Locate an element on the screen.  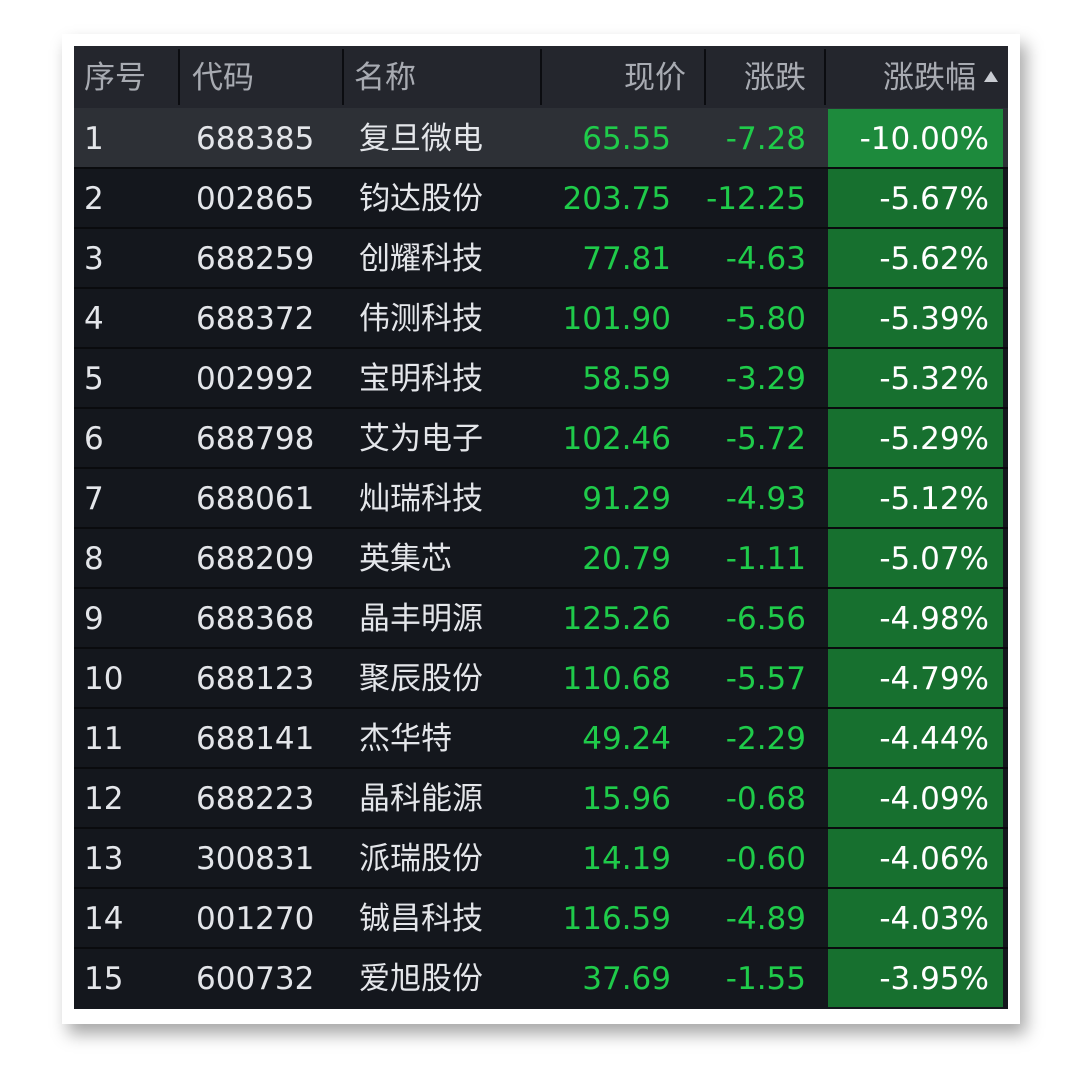
header-price: 现价 is located at coordinates (615, 77).